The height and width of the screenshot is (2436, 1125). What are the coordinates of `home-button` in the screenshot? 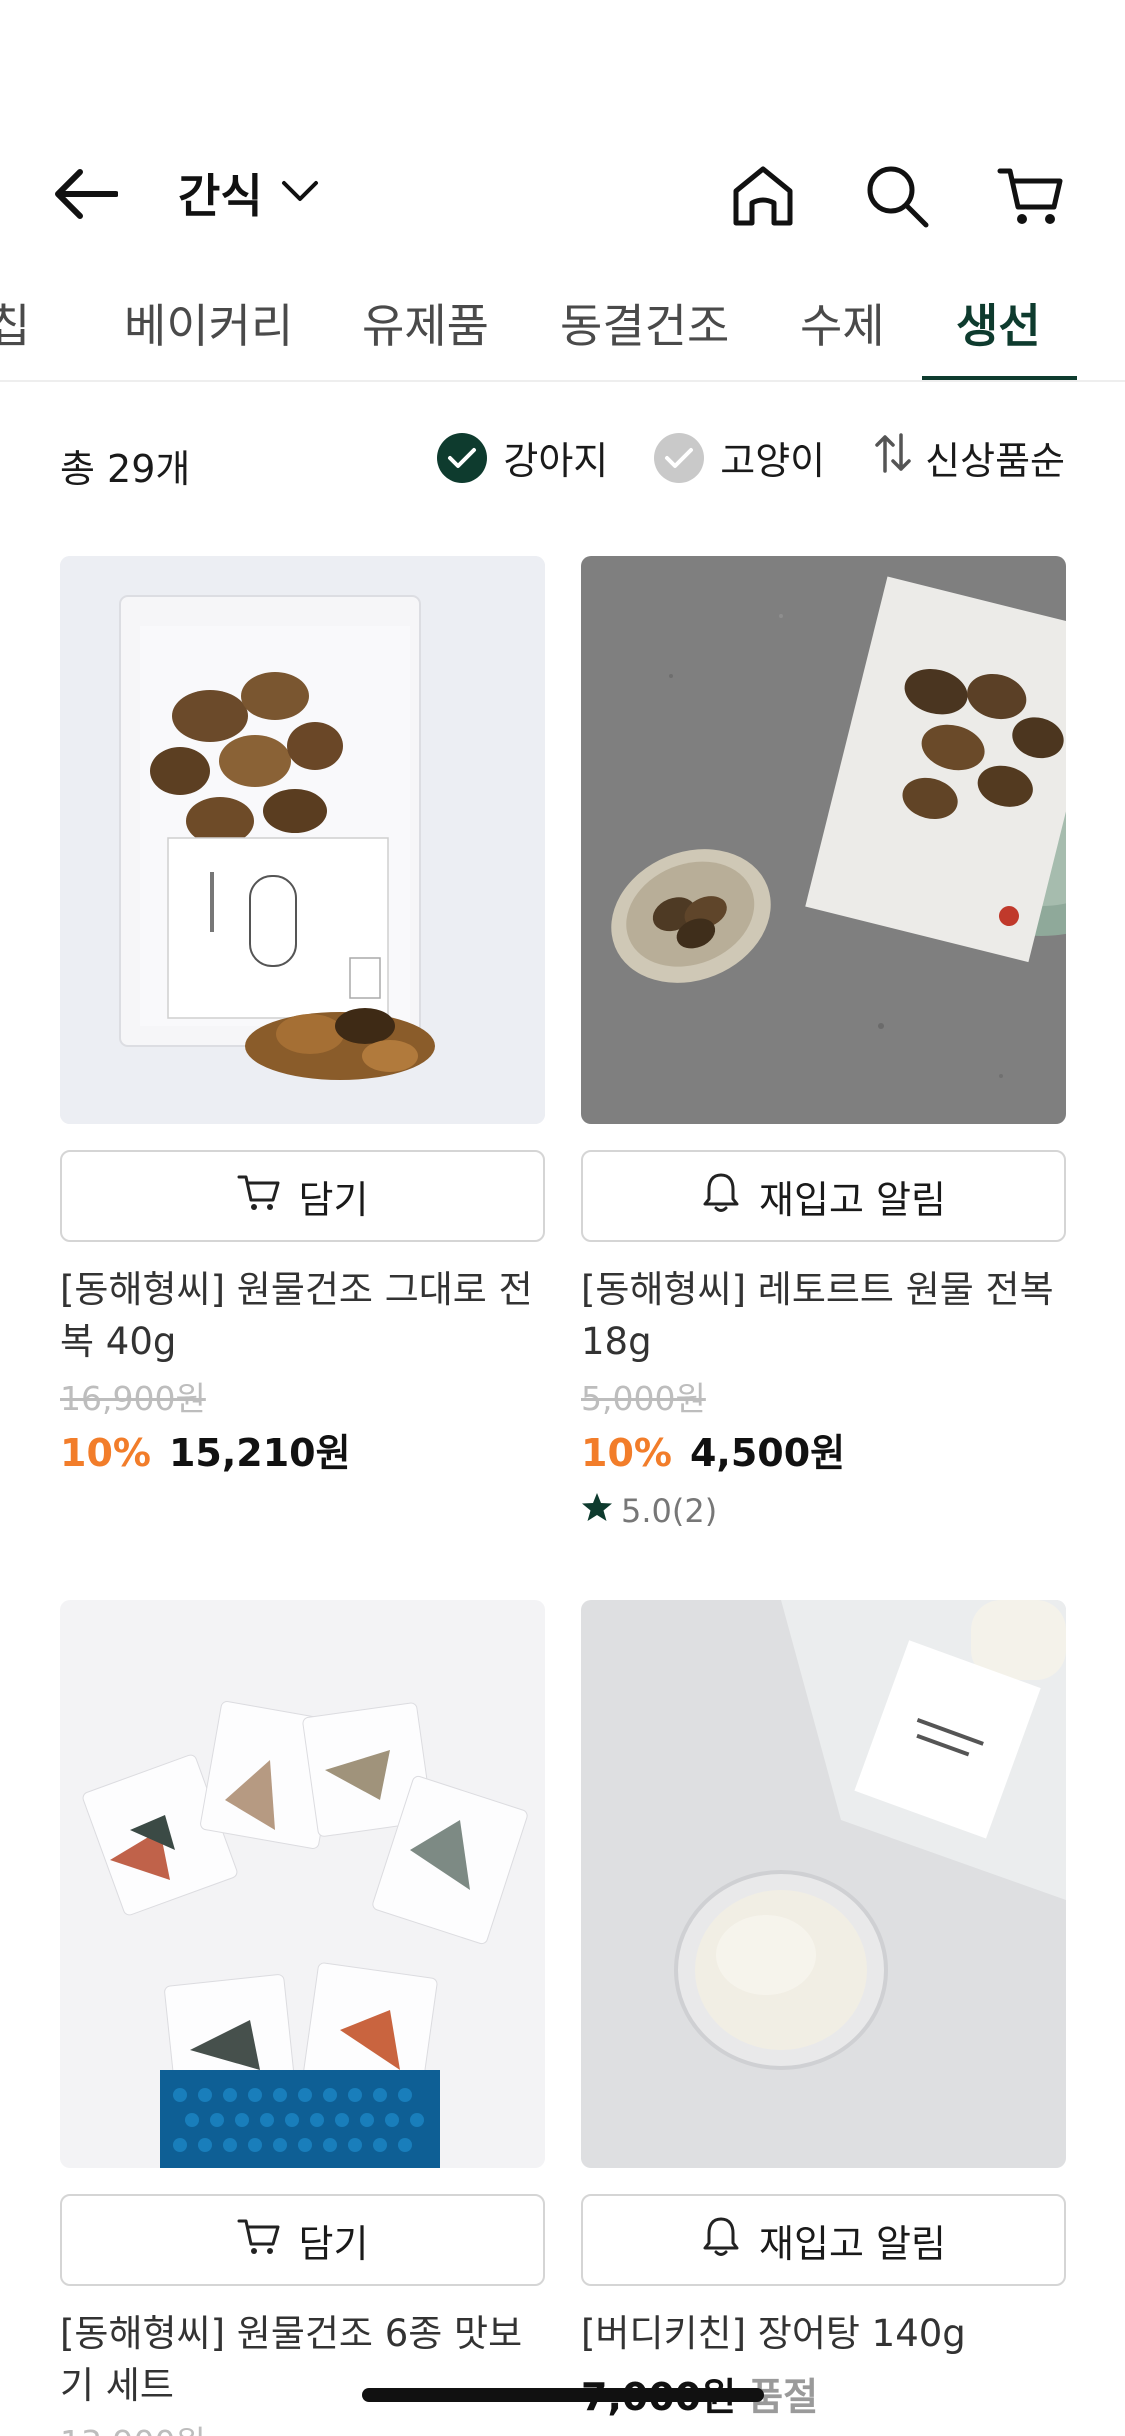 It's located at (763, 198).